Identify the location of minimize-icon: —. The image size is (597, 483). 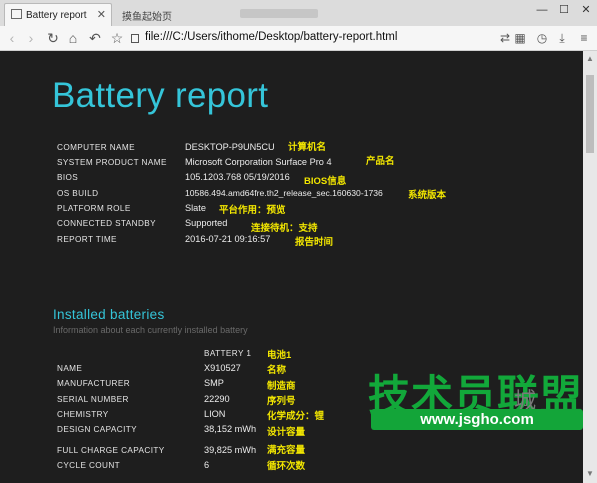
(542, 10).